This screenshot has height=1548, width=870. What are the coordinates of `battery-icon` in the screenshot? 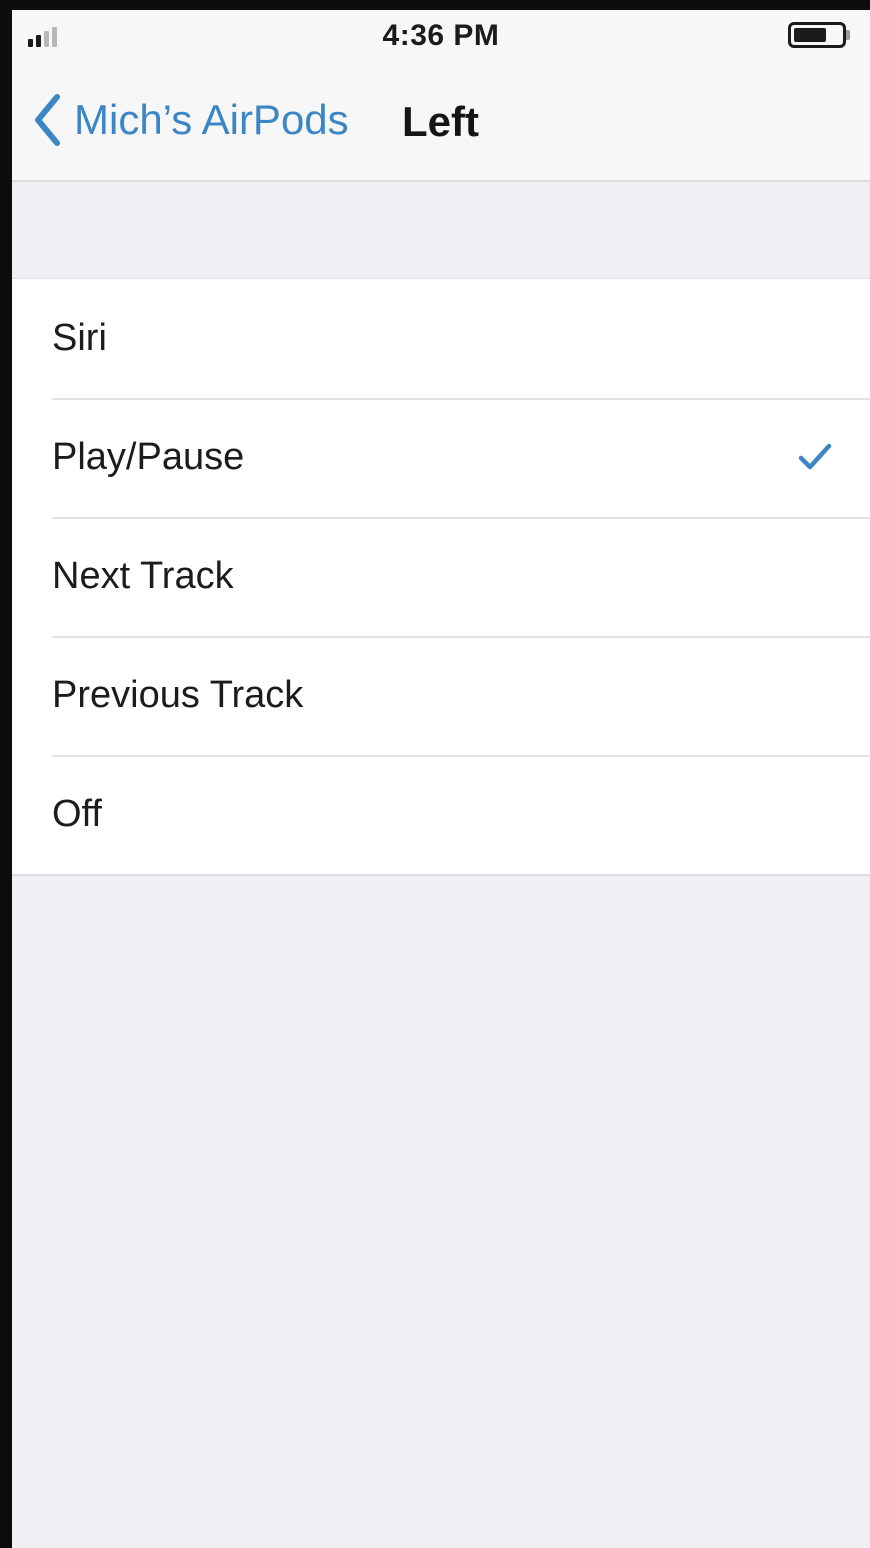 It's located at (819, 35).